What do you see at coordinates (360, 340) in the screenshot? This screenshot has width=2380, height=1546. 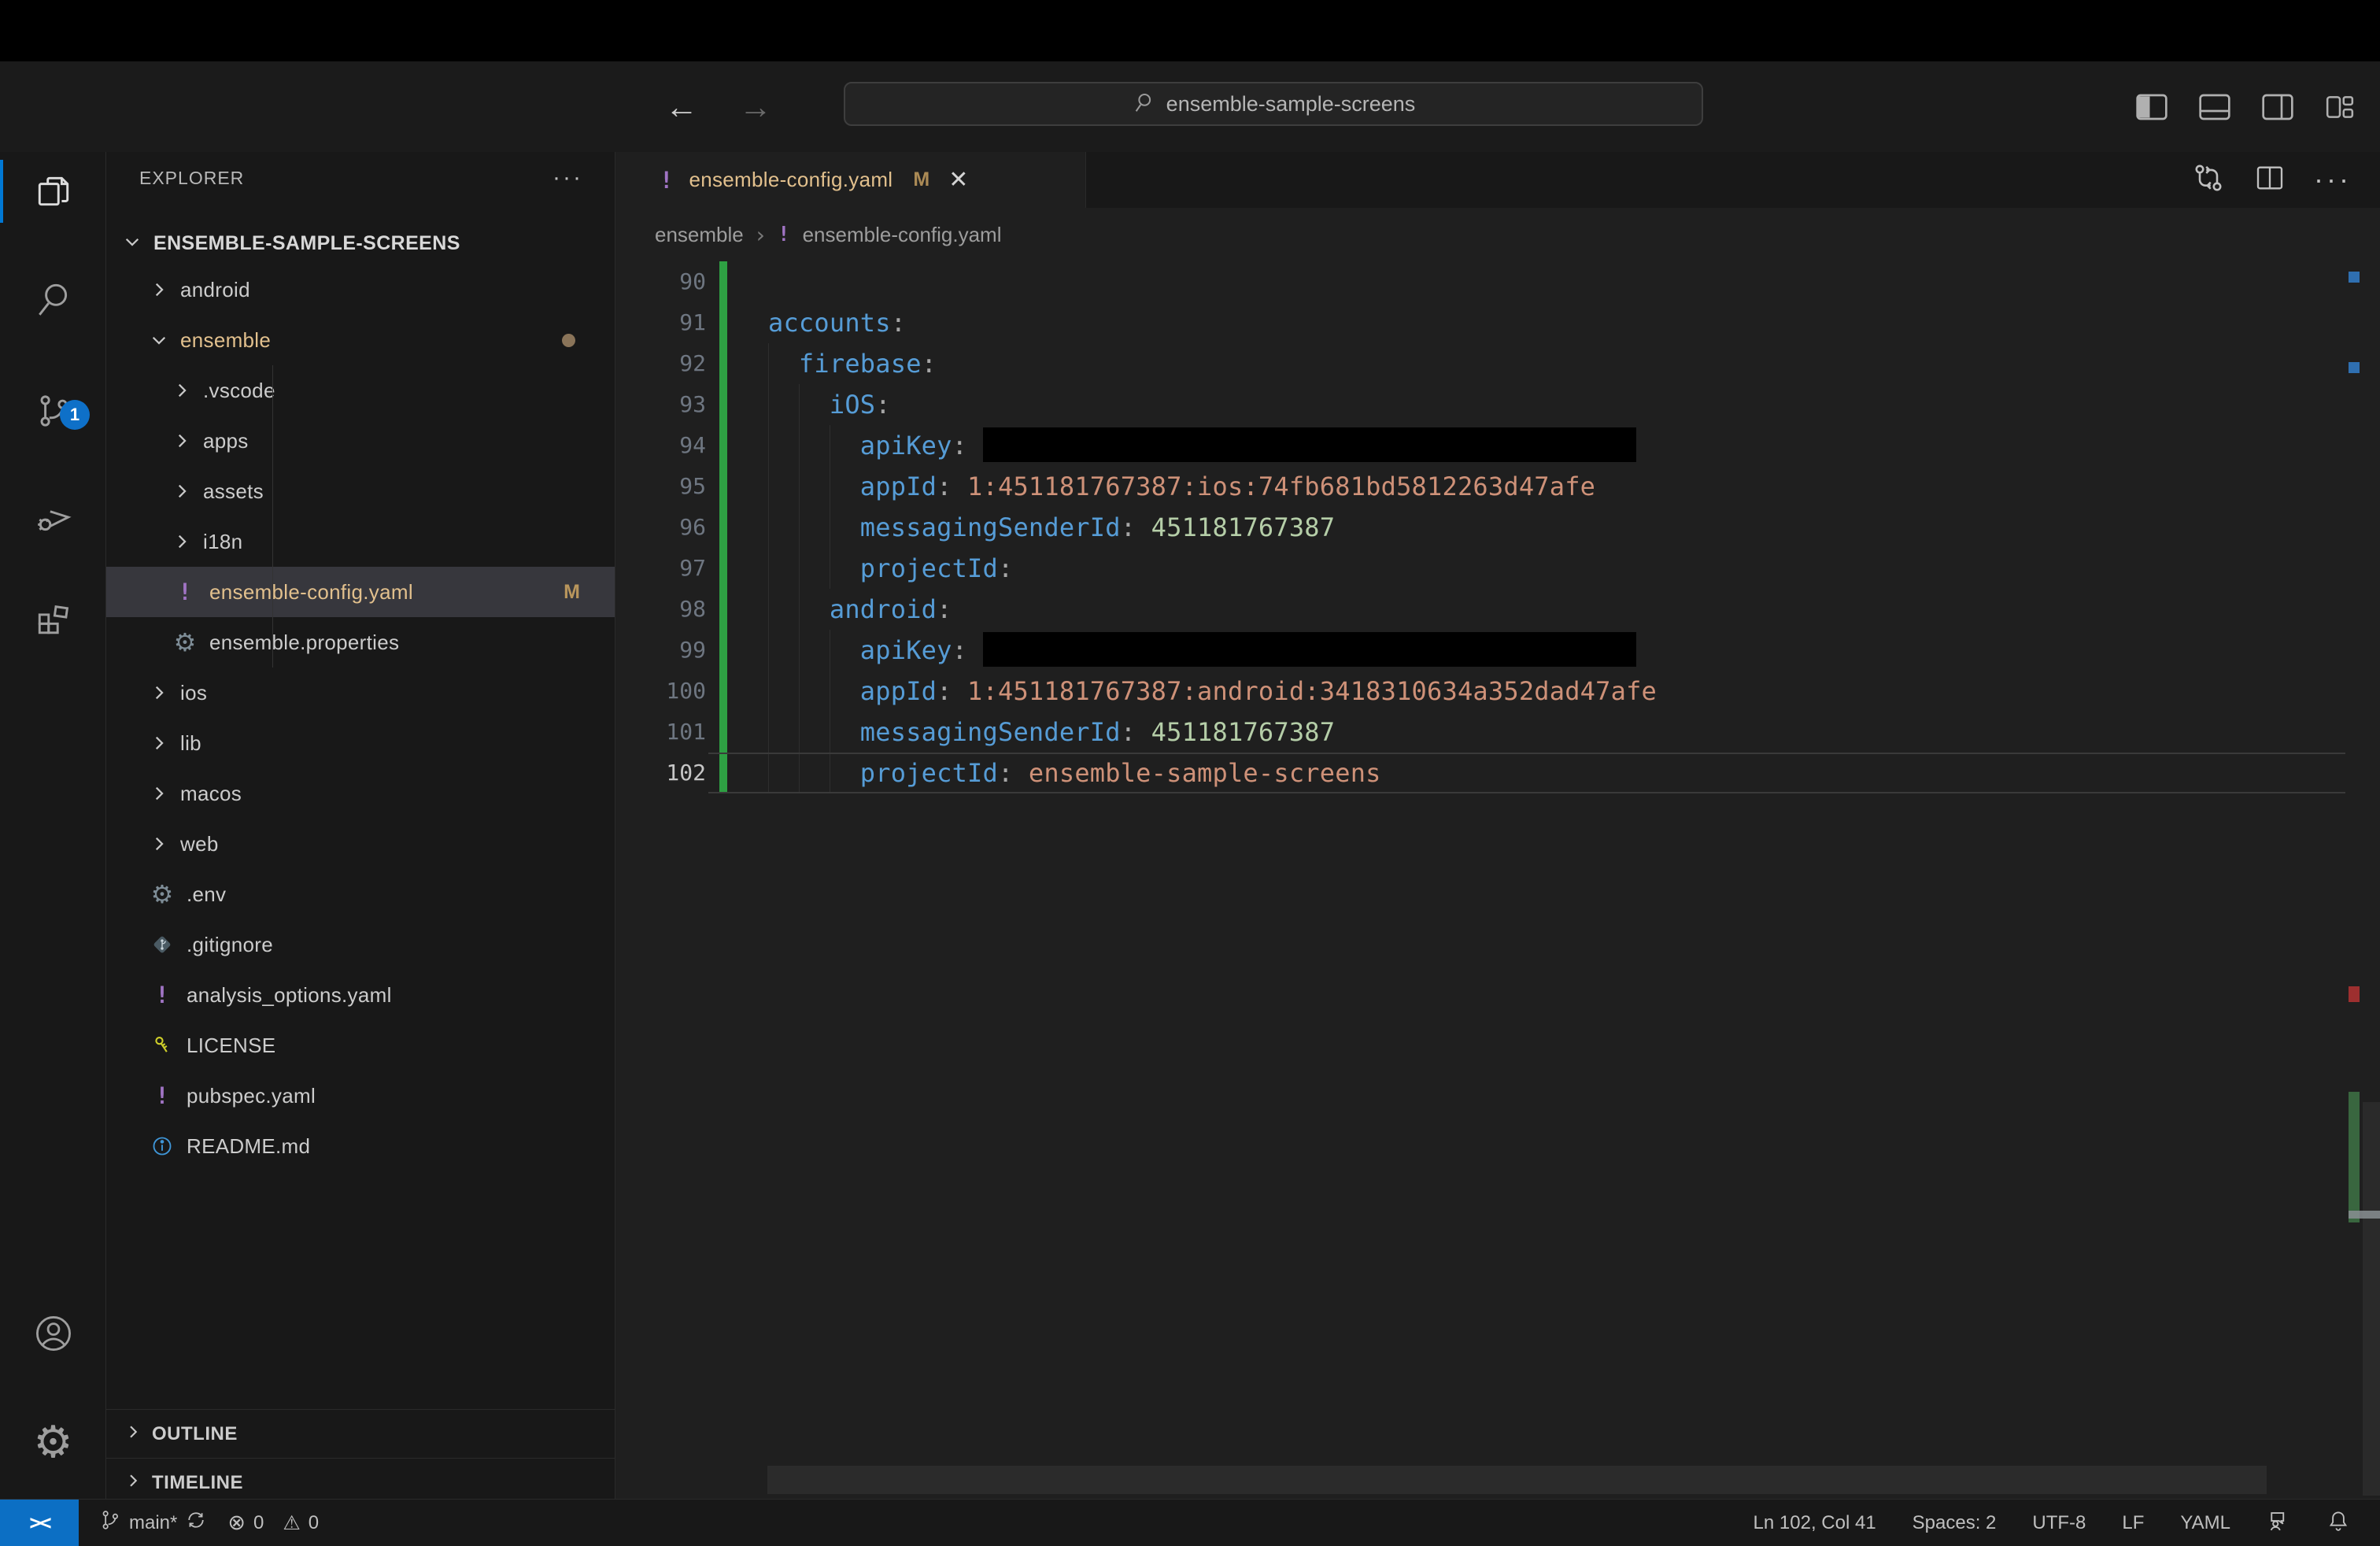 I see `tree-item-ensemble: ensemble` at bounding box center [360, 340].